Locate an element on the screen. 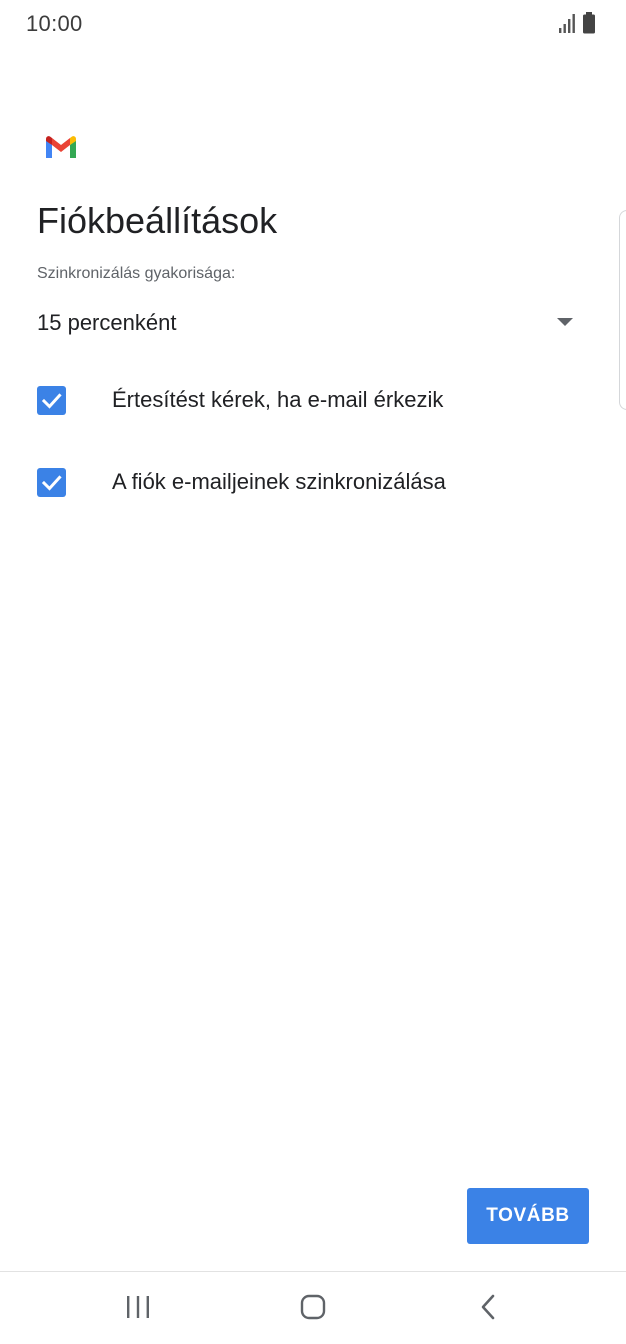 The height and width of the screenshot is (1344, 626). navigation-bar is located at coordinates (313, 1308).